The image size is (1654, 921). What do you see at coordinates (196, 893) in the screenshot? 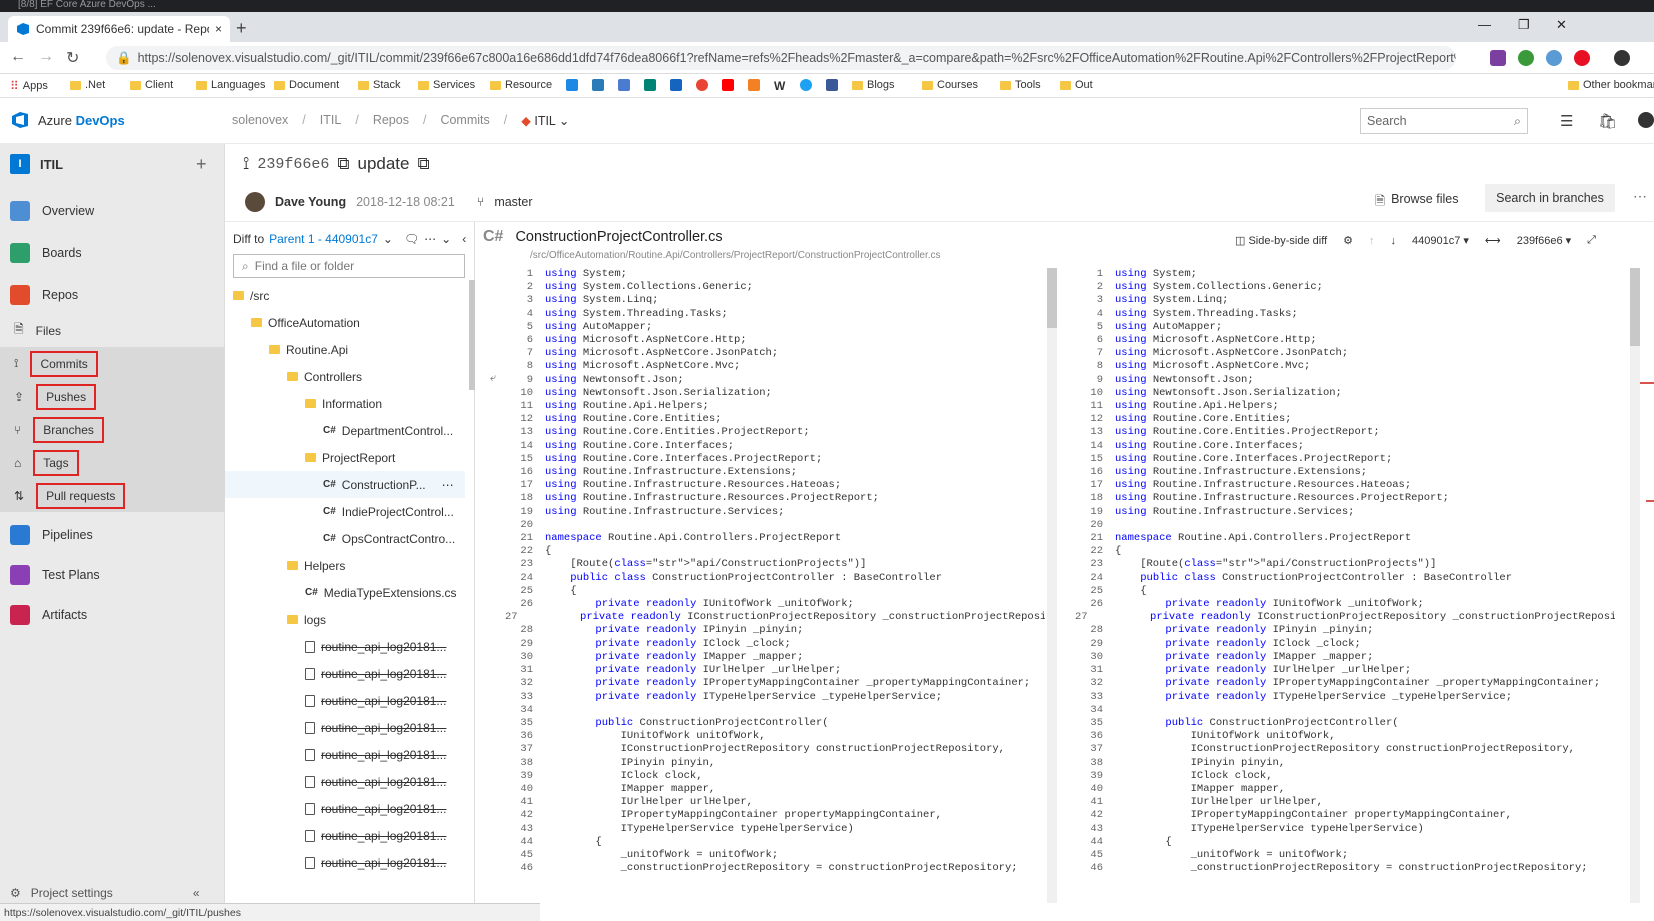
I see `collapse-icon: «` at bounding box center [196, 893].